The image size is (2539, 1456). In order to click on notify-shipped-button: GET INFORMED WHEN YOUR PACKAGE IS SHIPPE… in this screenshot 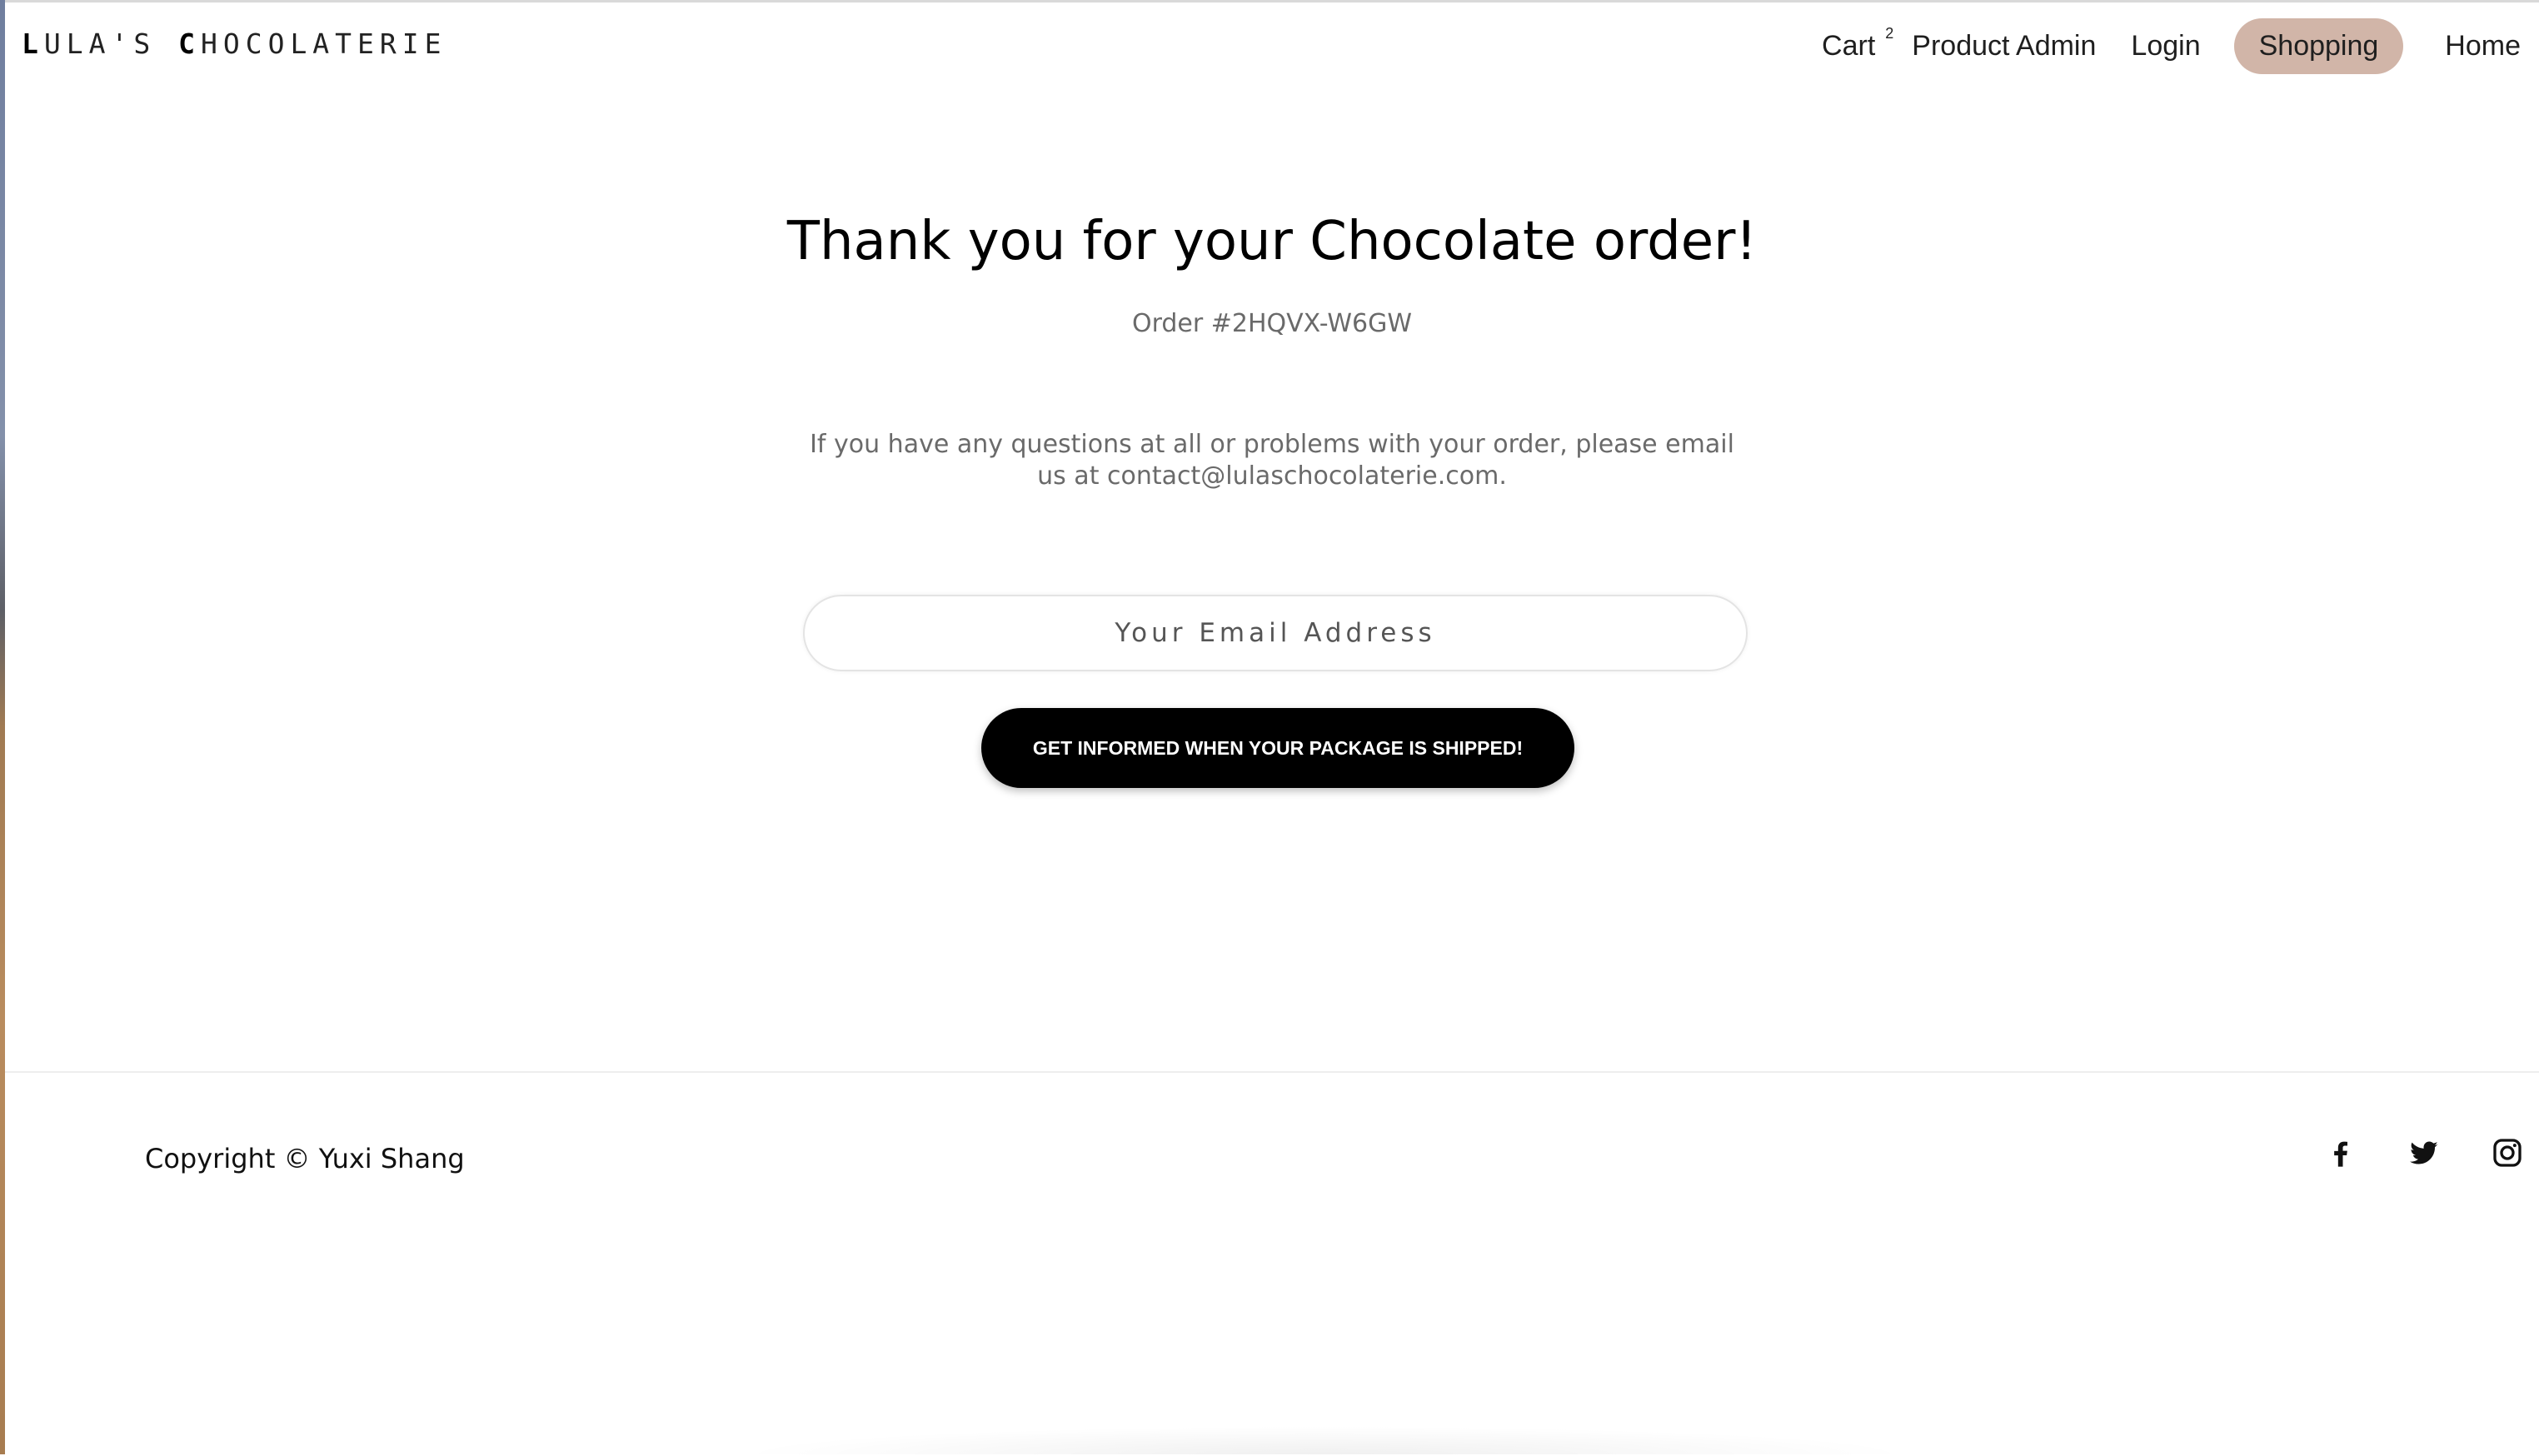, I will do `click(1277, 748)`.